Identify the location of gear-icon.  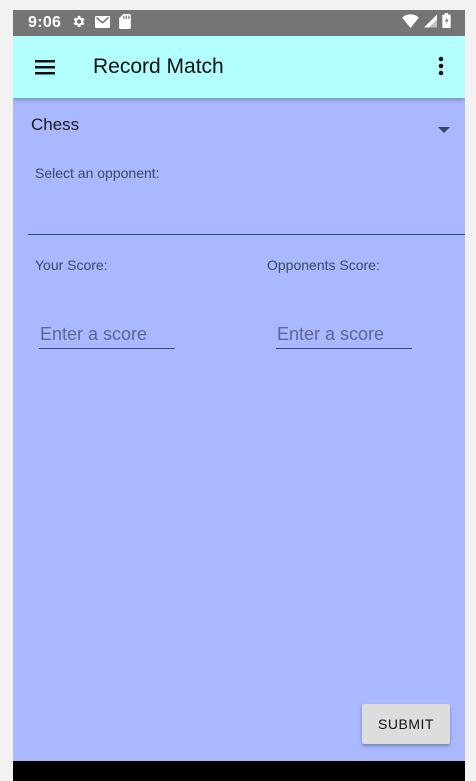
(78, 24).